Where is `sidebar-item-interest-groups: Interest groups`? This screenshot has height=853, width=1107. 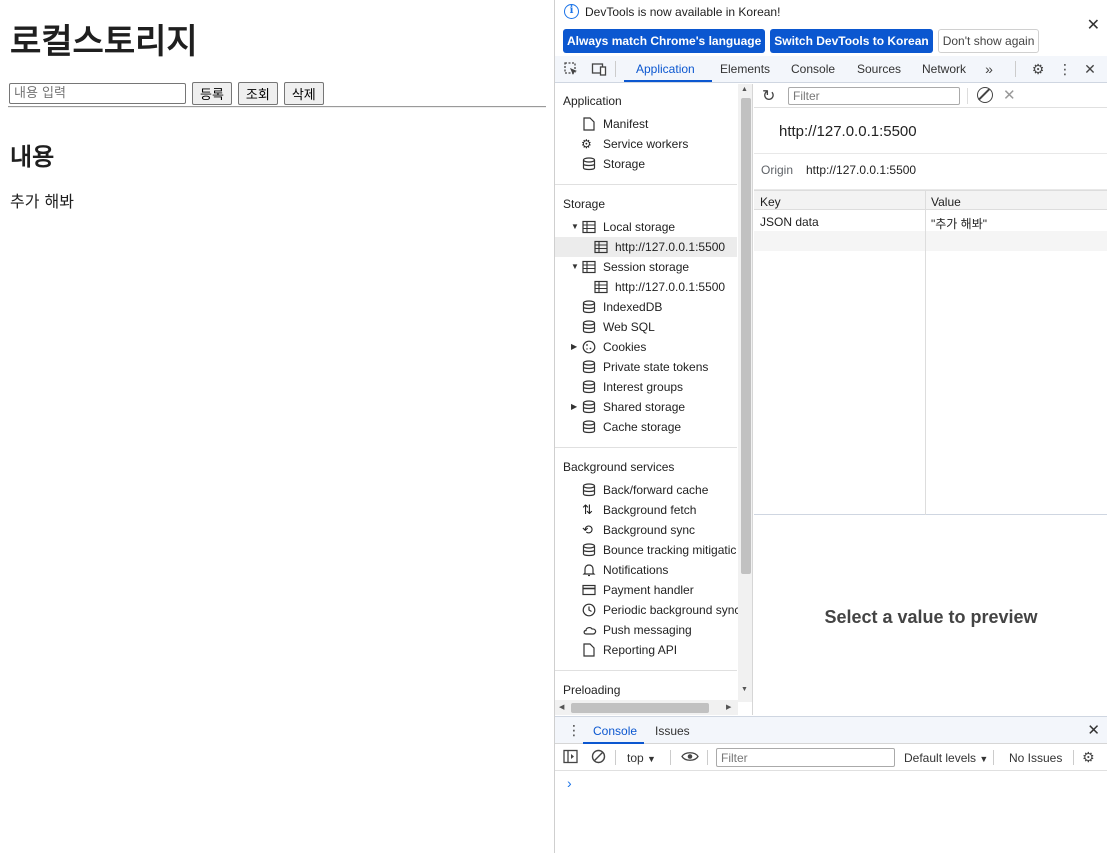
sidebar-item-interest-groups: Interest groups is located at coordinates (646, 387).